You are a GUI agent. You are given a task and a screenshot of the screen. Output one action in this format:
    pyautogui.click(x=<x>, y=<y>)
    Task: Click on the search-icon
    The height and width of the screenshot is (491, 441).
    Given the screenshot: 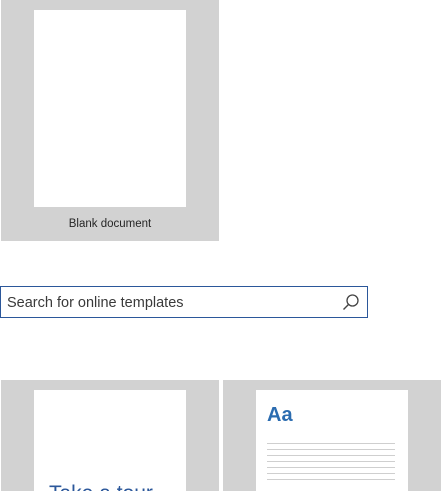 What is the action you would take?
    pyautogui.click(x=351, y=303)
    